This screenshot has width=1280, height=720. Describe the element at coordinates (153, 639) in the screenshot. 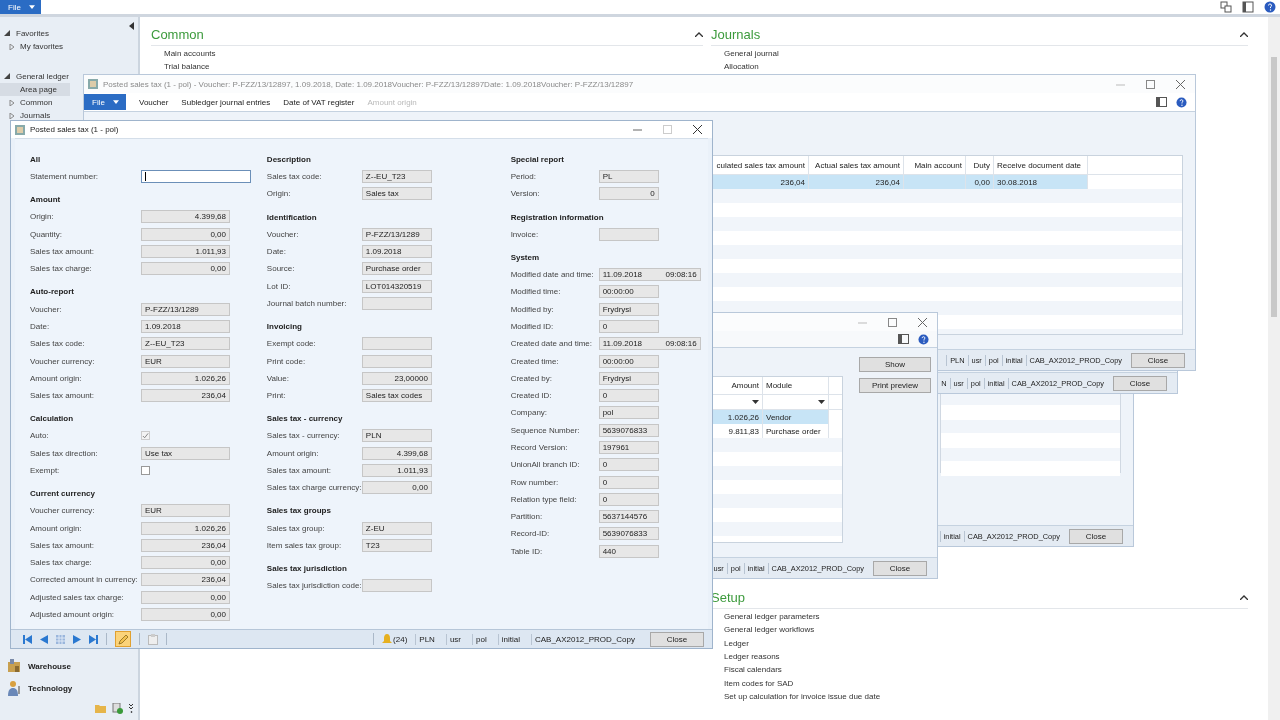

I see `clipboard-icon` at that location.